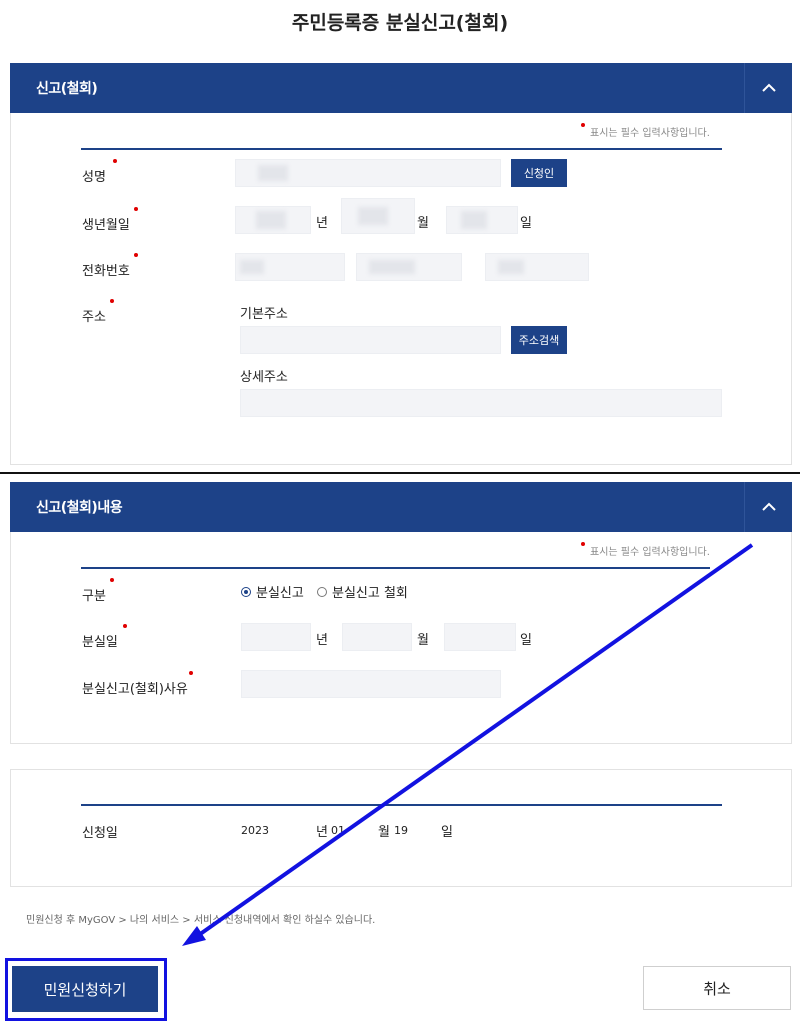 Image resolution: width=800 pixels, height=1036 pixels. I want to click on lost-month-field, so click(377, 637).